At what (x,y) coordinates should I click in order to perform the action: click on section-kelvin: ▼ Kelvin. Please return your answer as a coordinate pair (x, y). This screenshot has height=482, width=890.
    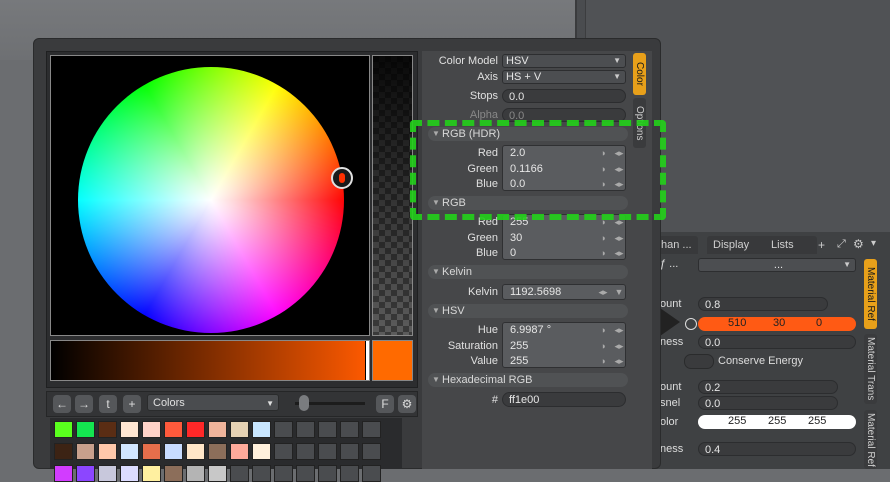
    Looking at the image, I should click on (528, 272).